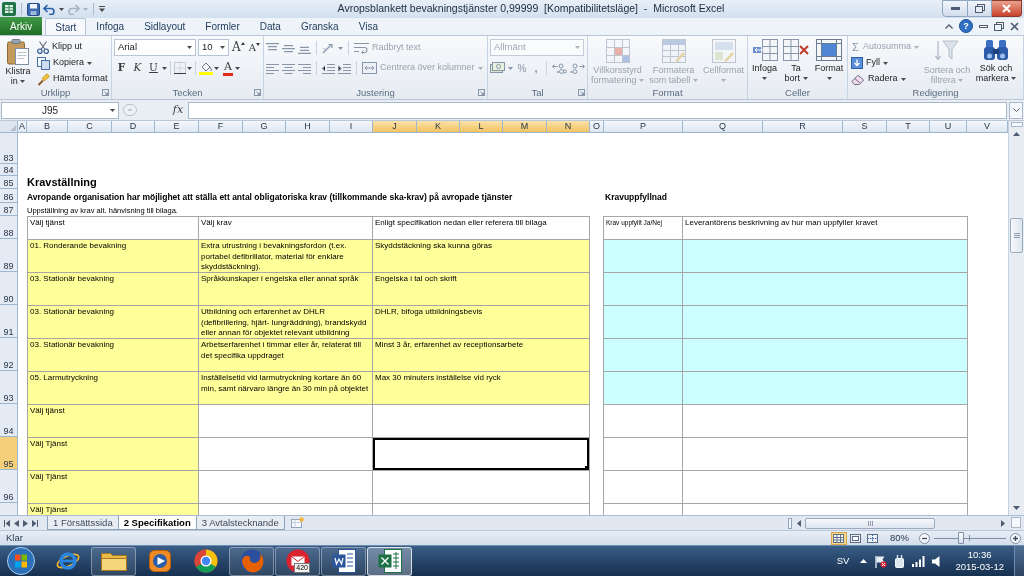 The height and width of the screenshot is (576, 1024). Describe the element at coordinates (829, 61) in the screenshot. I see `format-button: Format` at that location.